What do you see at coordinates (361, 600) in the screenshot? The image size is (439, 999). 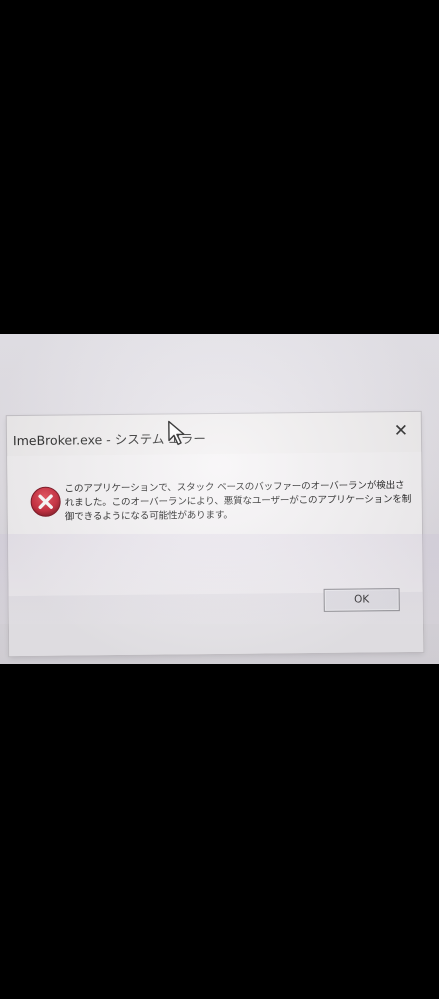 I see `ok-button: OK` at bounding box center [361, 600].